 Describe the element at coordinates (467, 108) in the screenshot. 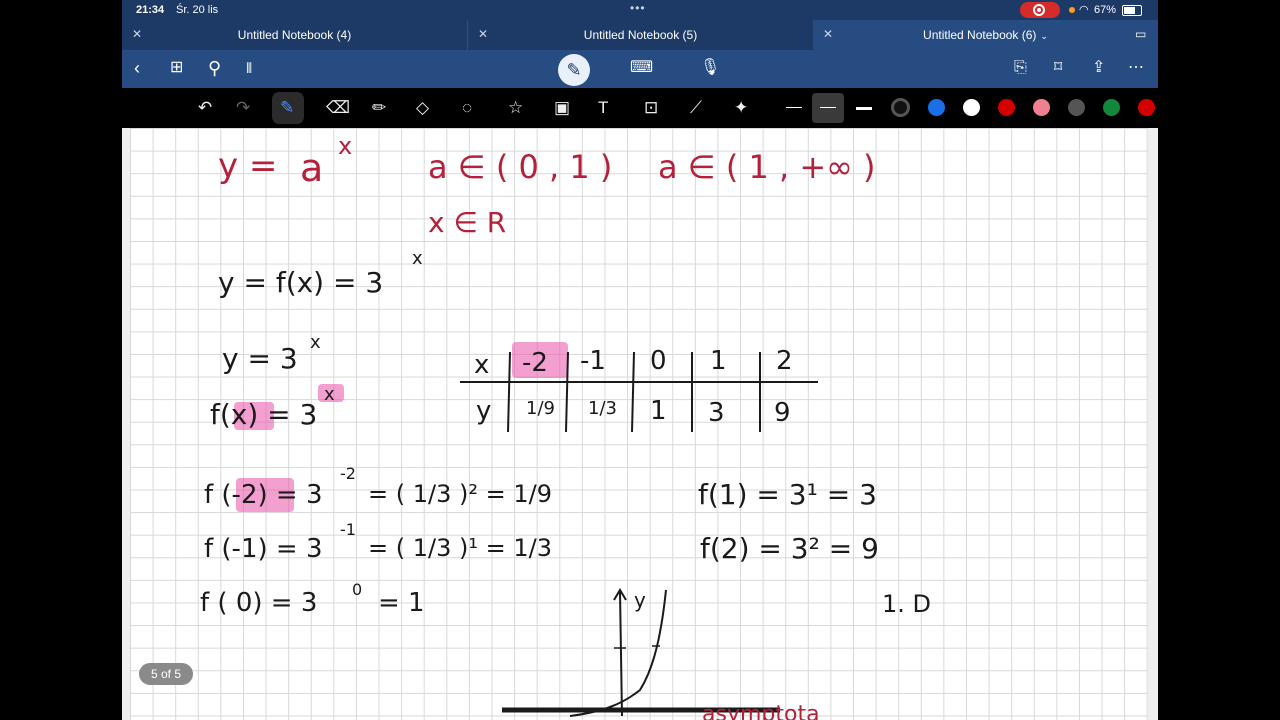

I see `lasso-icon: ◌` at that location.